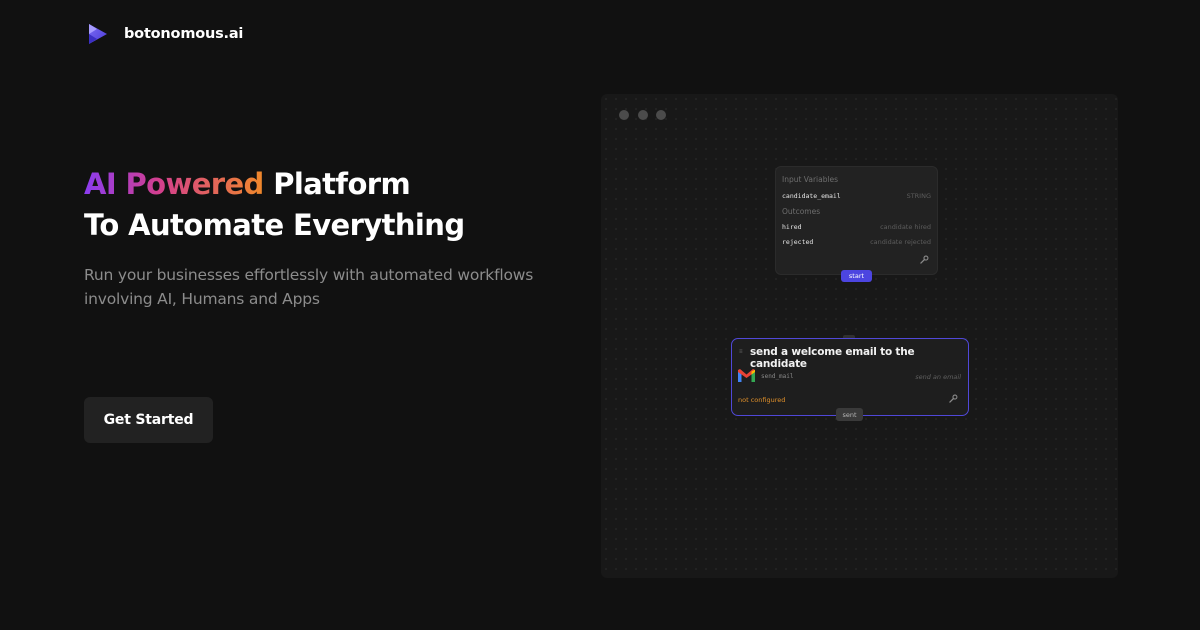 The width and height of the screenshot is (1200, 630). What do you see at coordinates (938, 377) in the screenshot?
I see `action-description: send an email` at bounding box center [938, 377].